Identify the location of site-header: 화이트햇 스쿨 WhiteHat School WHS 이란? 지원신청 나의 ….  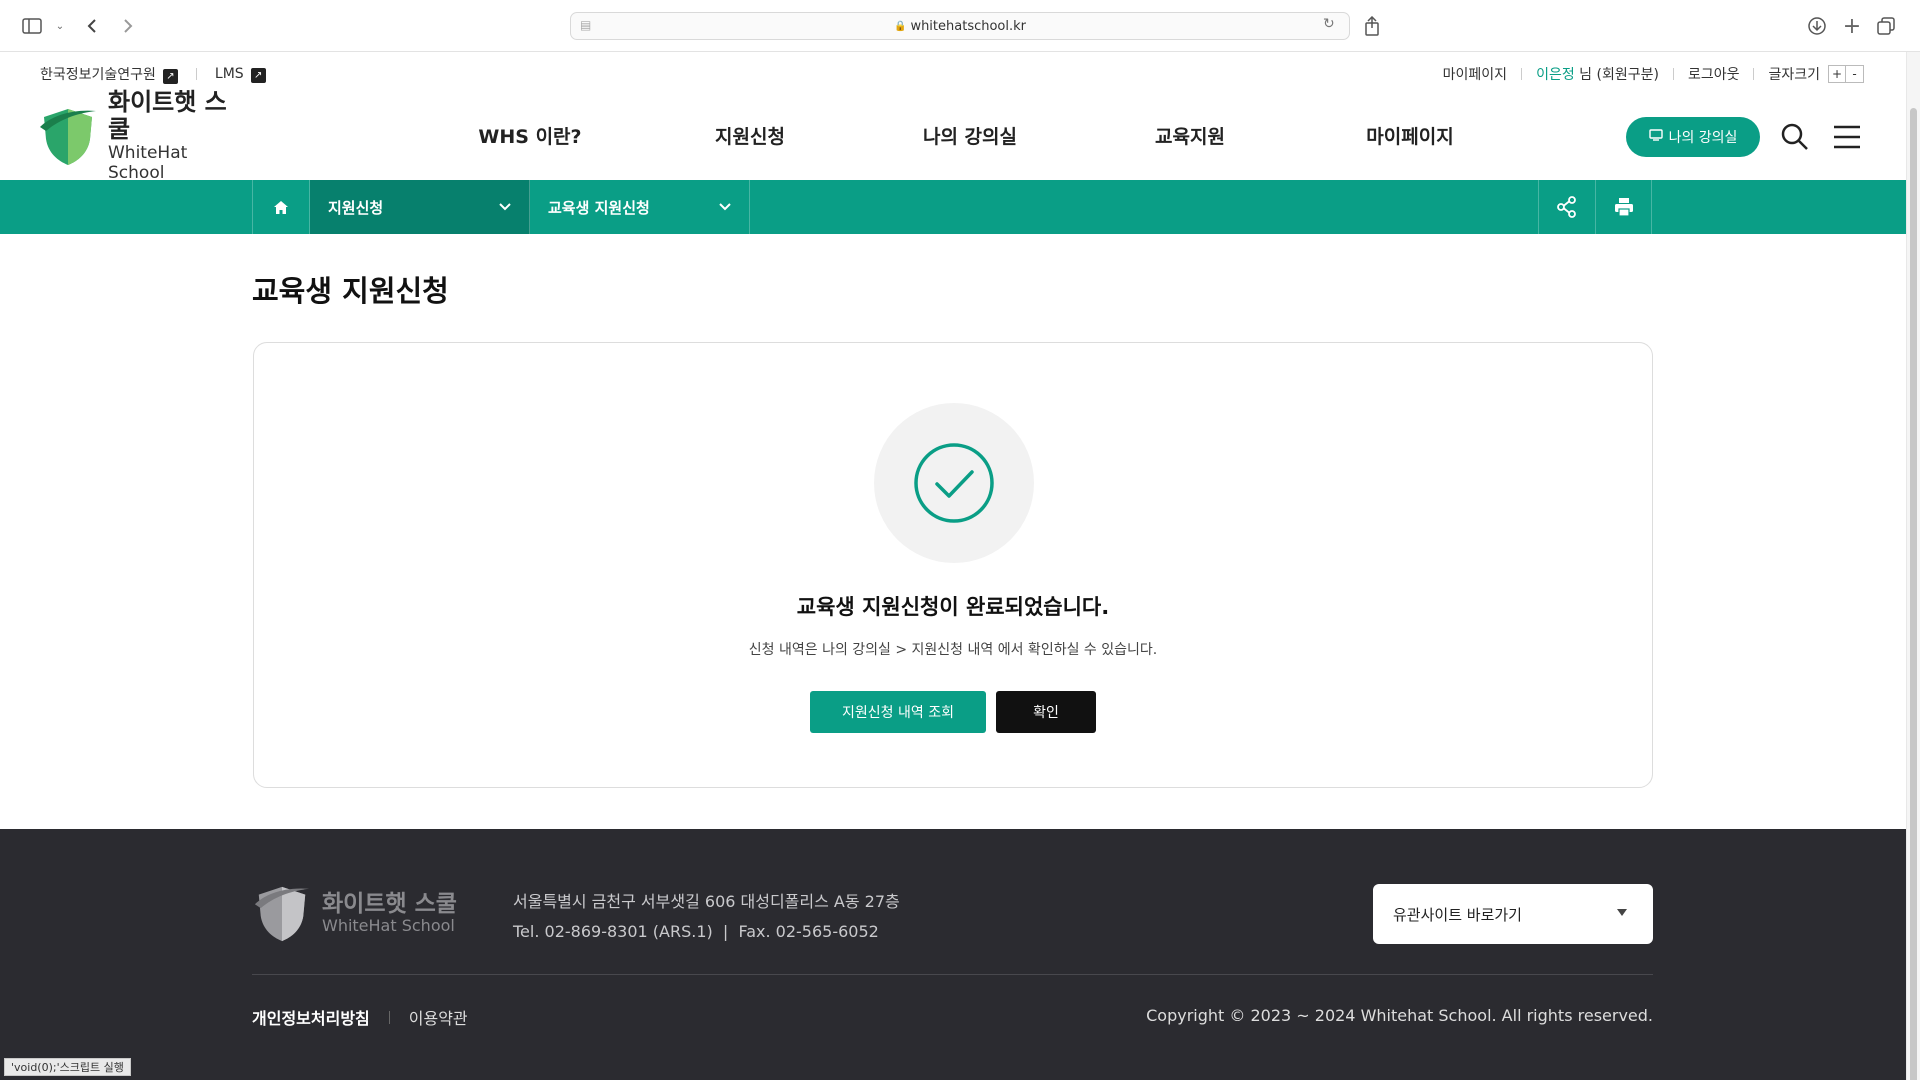
(953, 135).